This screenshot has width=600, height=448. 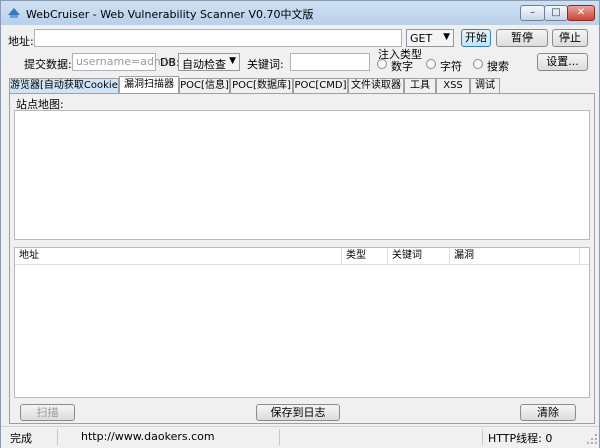 I want to click on save-log-button: 保存到日志, so click(x=298, y=412).